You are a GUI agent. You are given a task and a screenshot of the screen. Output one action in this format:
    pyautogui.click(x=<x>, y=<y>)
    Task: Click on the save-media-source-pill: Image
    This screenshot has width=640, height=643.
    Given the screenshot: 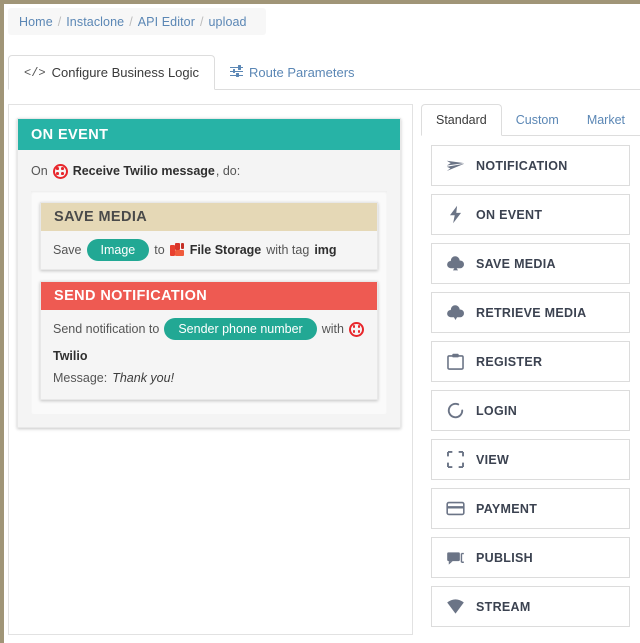 What is the action you would take?
    pyautogui.click(x=118, y=250)
    